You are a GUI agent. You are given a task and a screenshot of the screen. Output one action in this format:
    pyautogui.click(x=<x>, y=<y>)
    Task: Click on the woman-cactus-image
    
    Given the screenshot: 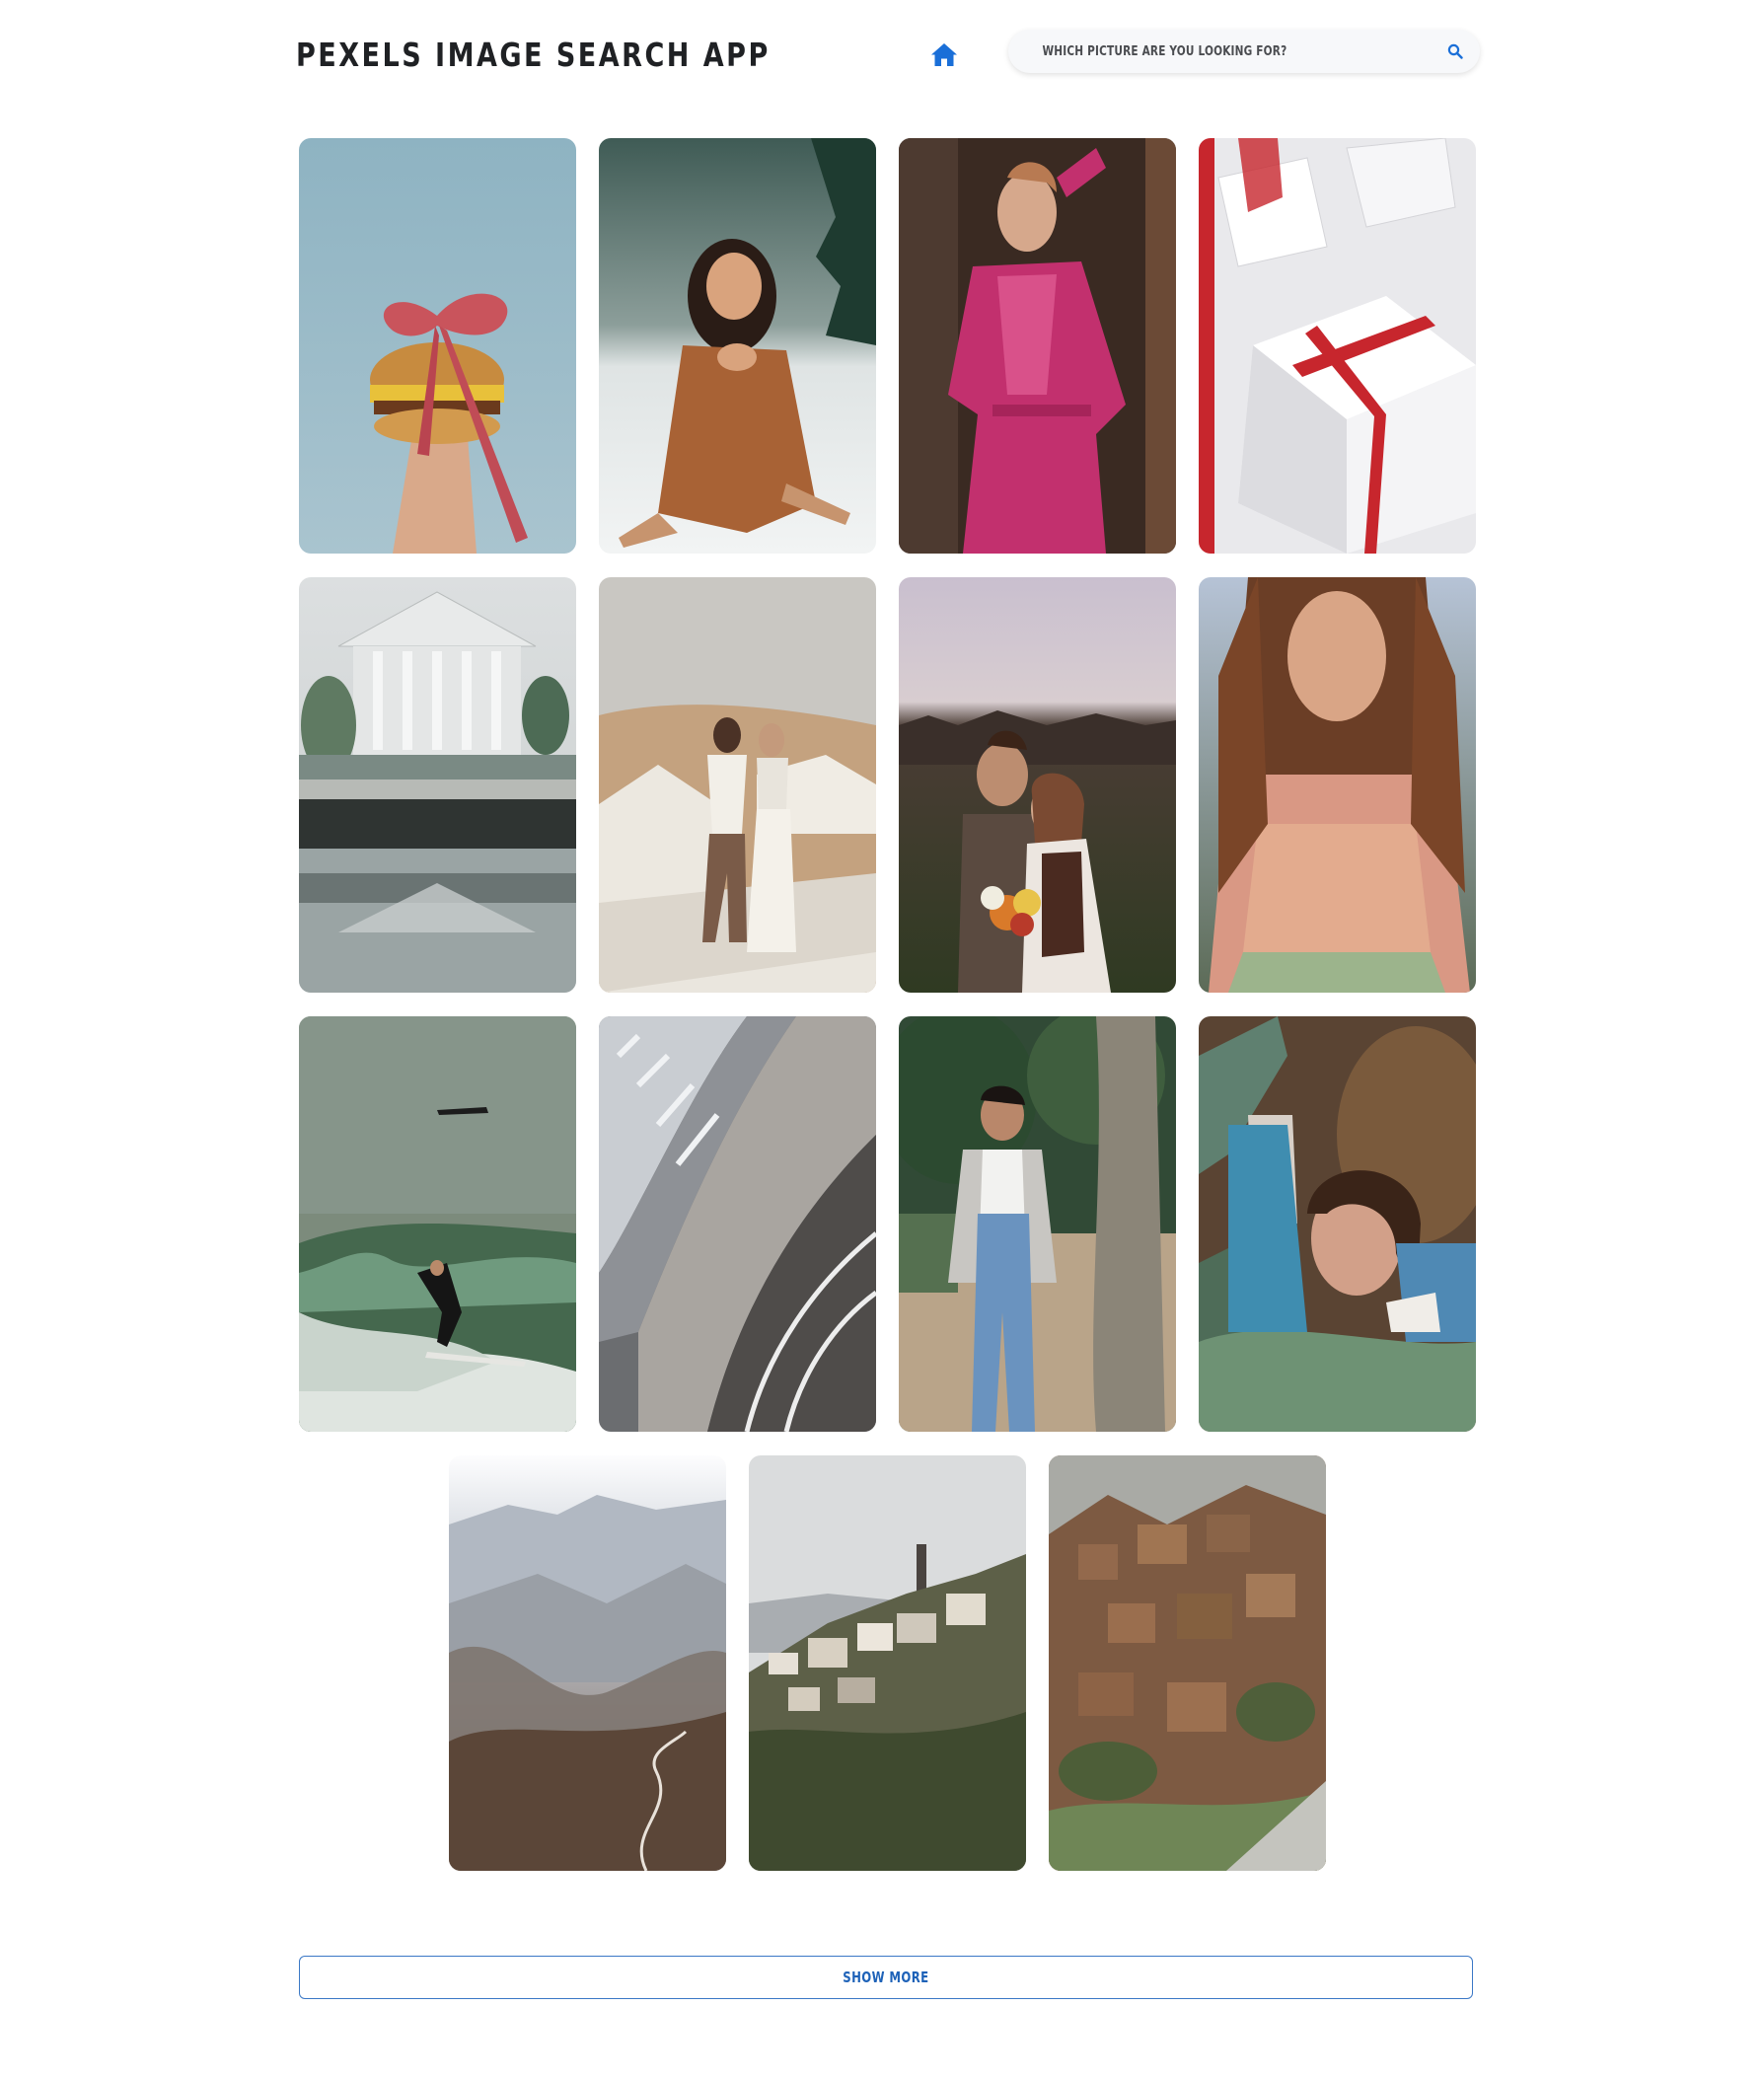 What is the action you would take?
    pyautogui.click(x=1337, y=1224)
    